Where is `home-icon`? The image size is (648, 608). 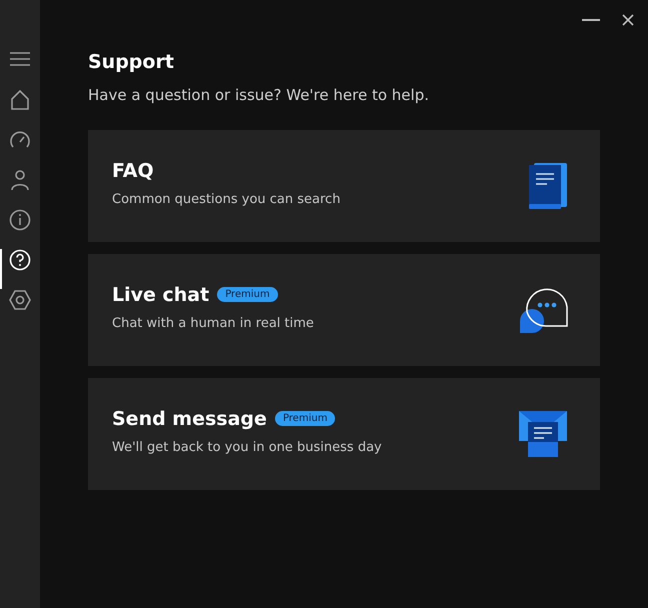 home-icon is located at coordinates (20, 100).